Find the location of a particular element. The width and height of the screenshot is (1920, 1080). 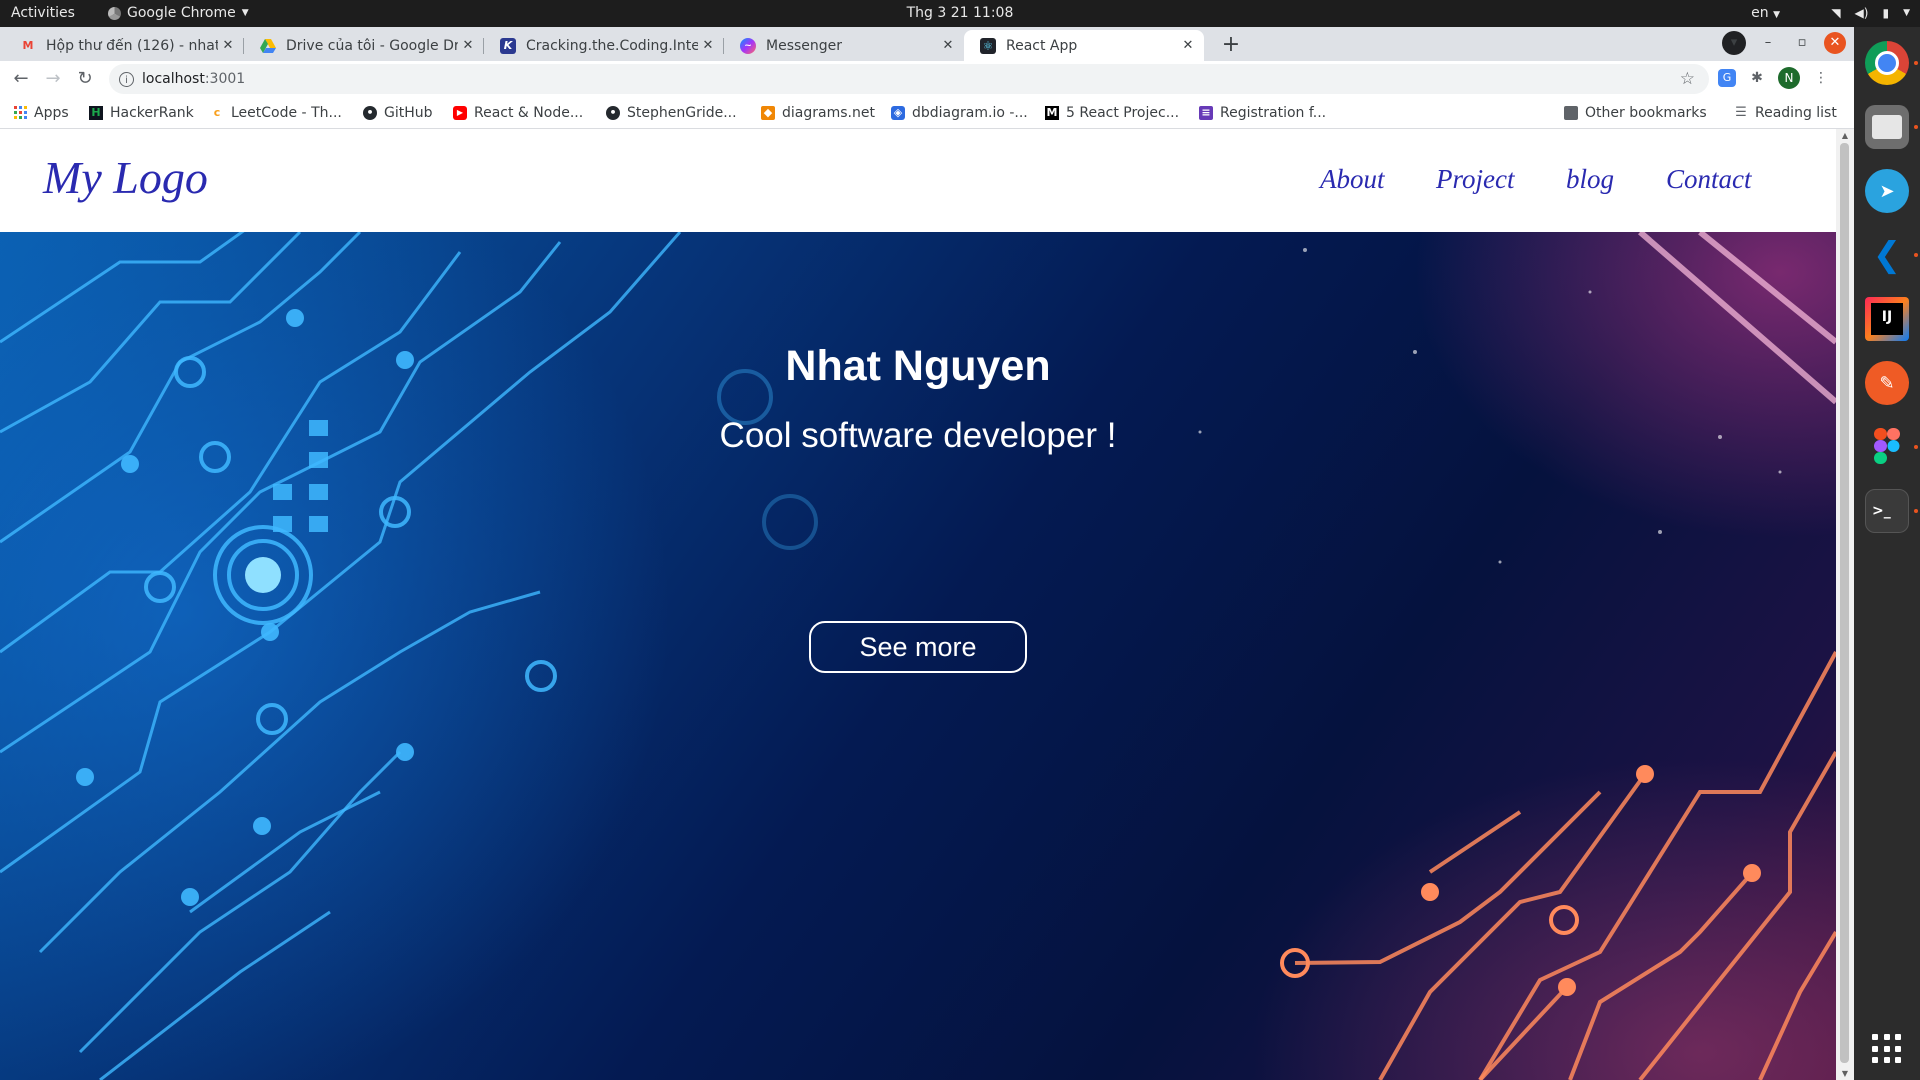

address-bar: i localhost:3001 ☆ is located at coordinates (909, 79).